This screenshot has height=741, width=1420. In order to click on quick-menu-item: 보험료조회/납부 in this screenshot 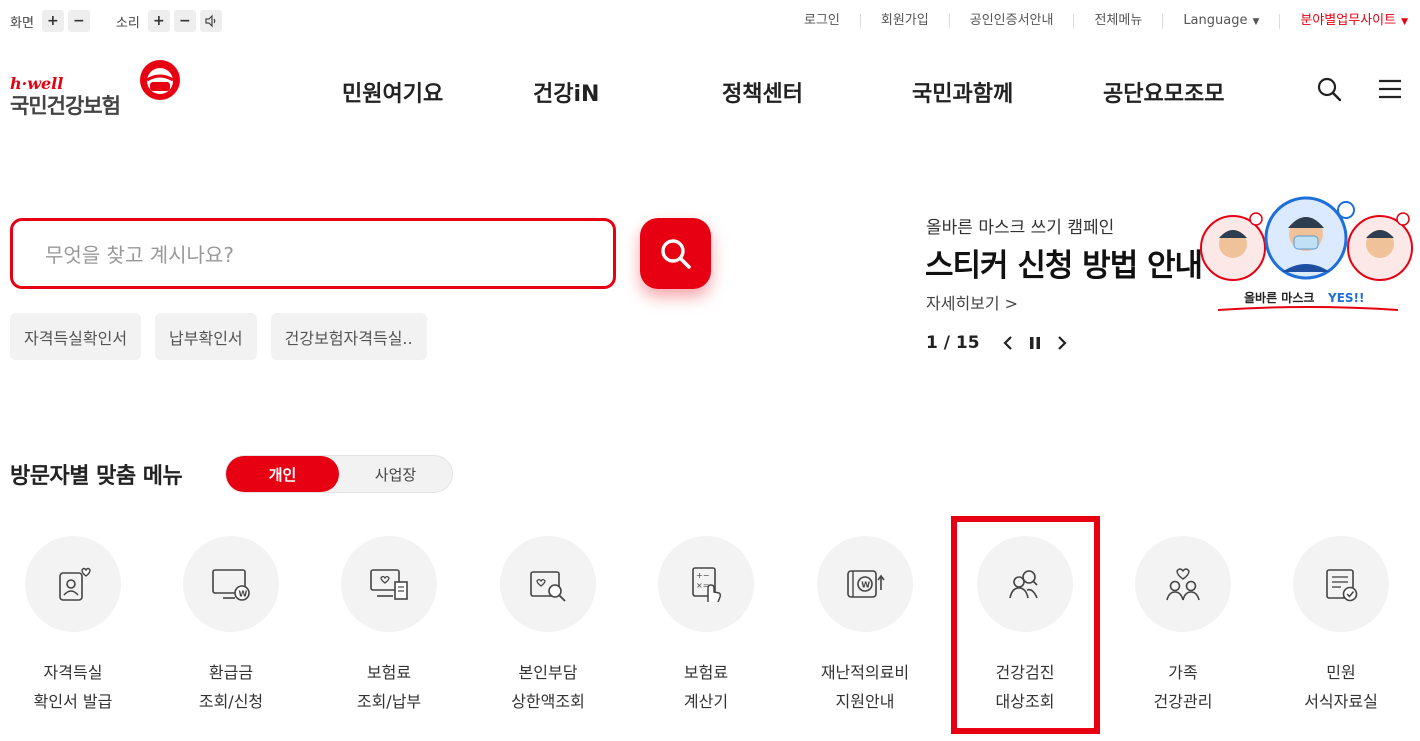, I will do `click(389, 626)`.